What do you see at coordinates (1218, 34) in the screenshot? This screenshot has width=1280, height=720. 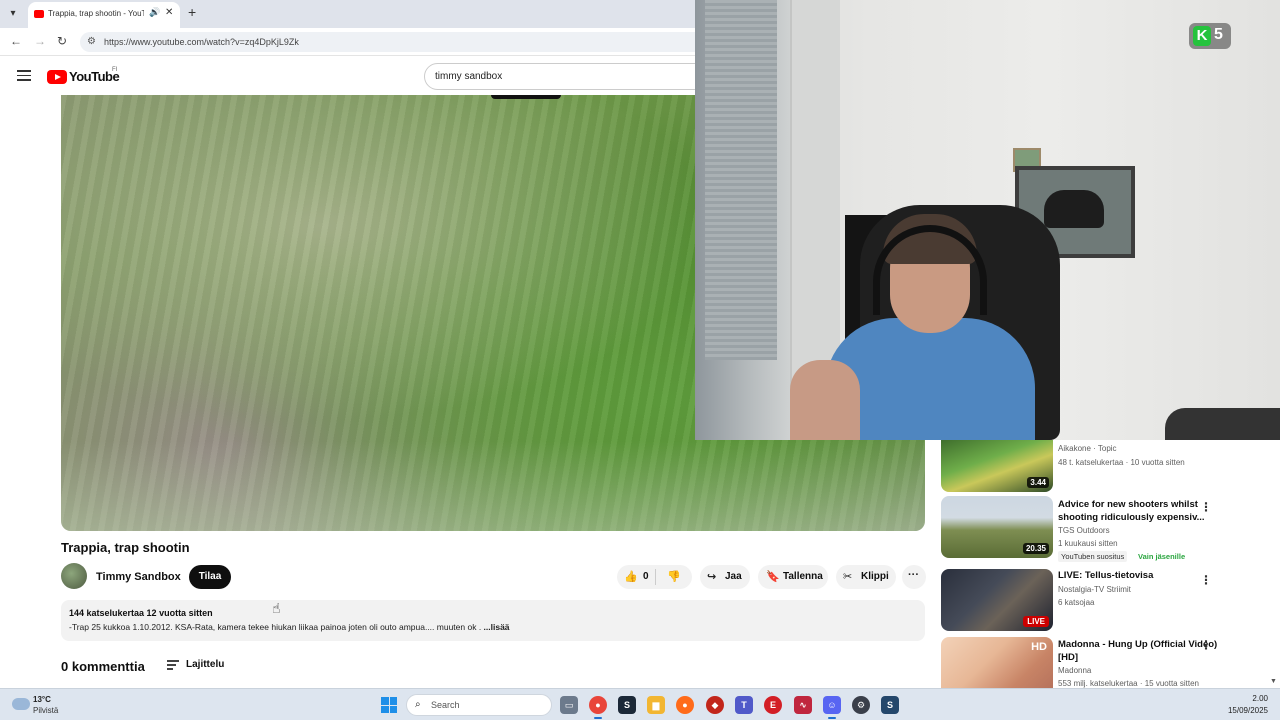 I see `badge-number: 5` at bounding box center [1218, 34].